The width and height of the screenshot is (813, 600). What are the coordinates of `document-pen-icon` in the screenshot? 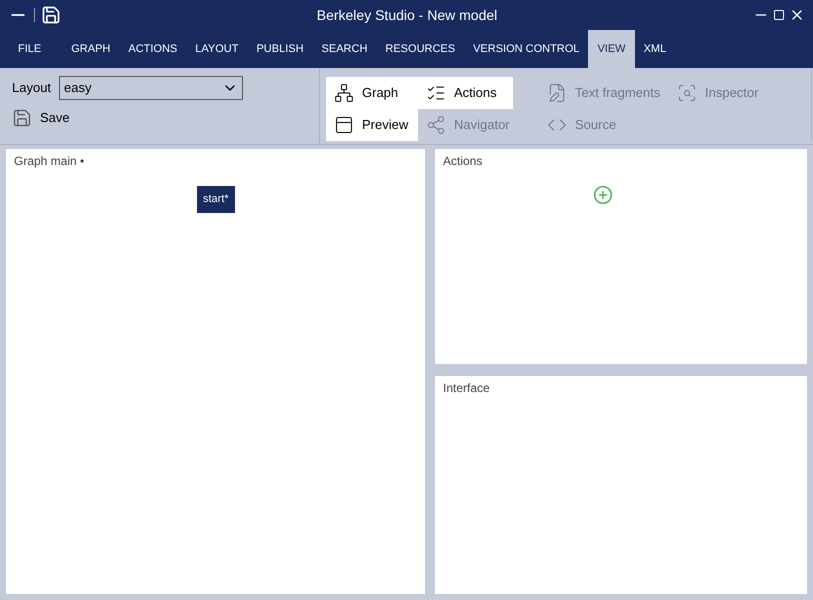 It's located at (557, 93).